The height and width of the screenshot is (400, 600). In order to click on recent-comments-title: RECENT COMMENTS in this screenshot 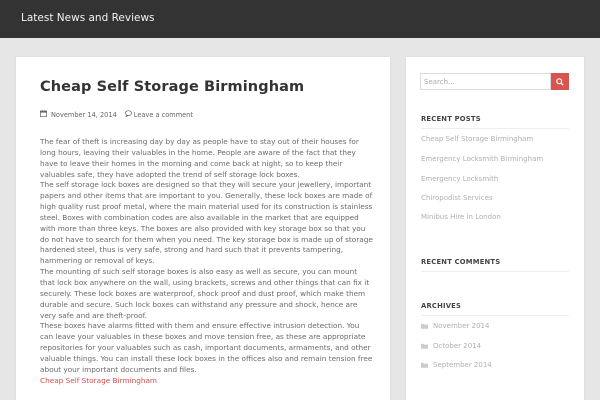, I will do `click(461, 262)`.